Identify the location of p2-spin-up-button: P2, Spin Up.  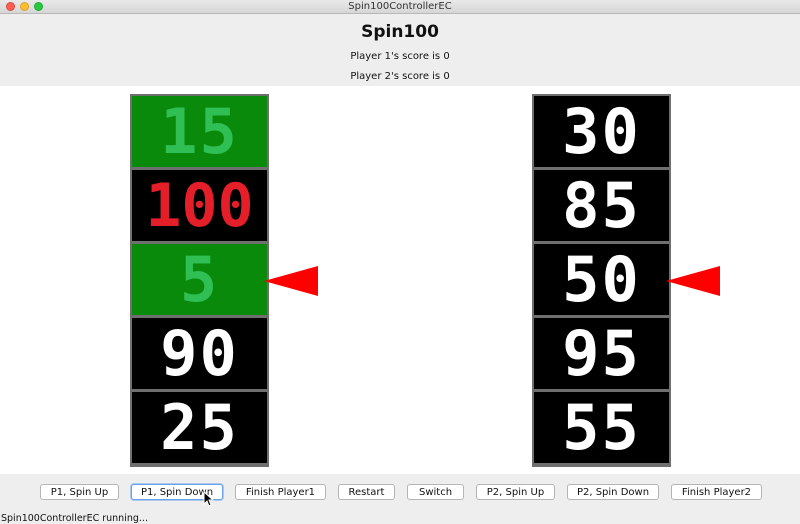
(515, 492).